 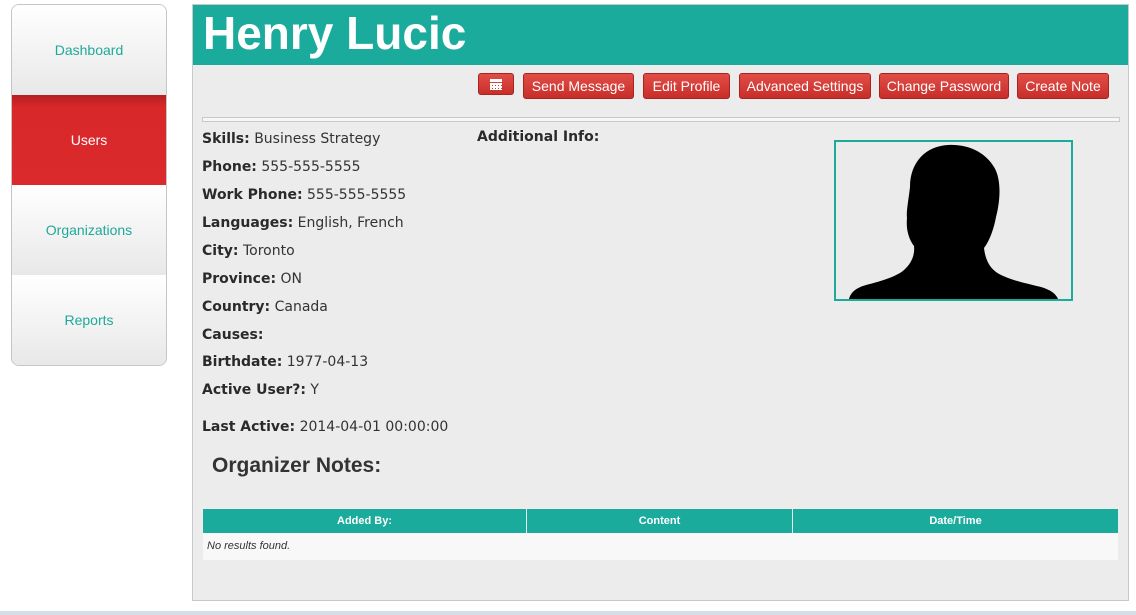 I want to click on page-title: Henry Lucic, so click(x=335, y=33).